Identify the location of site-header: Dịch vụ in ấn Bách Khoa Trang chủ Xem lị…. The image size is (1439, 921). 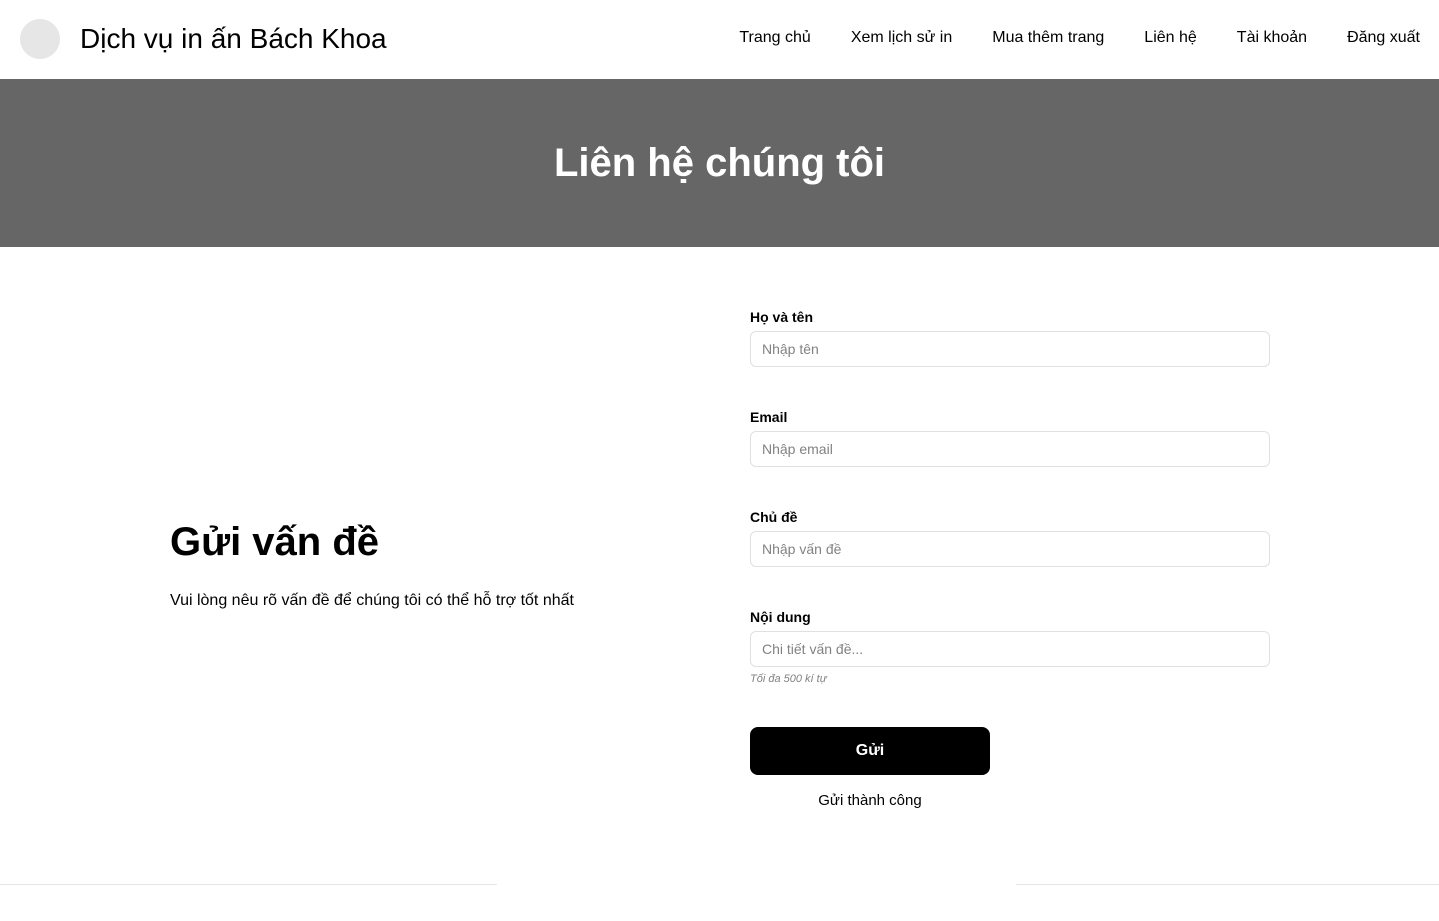
(719, 39).